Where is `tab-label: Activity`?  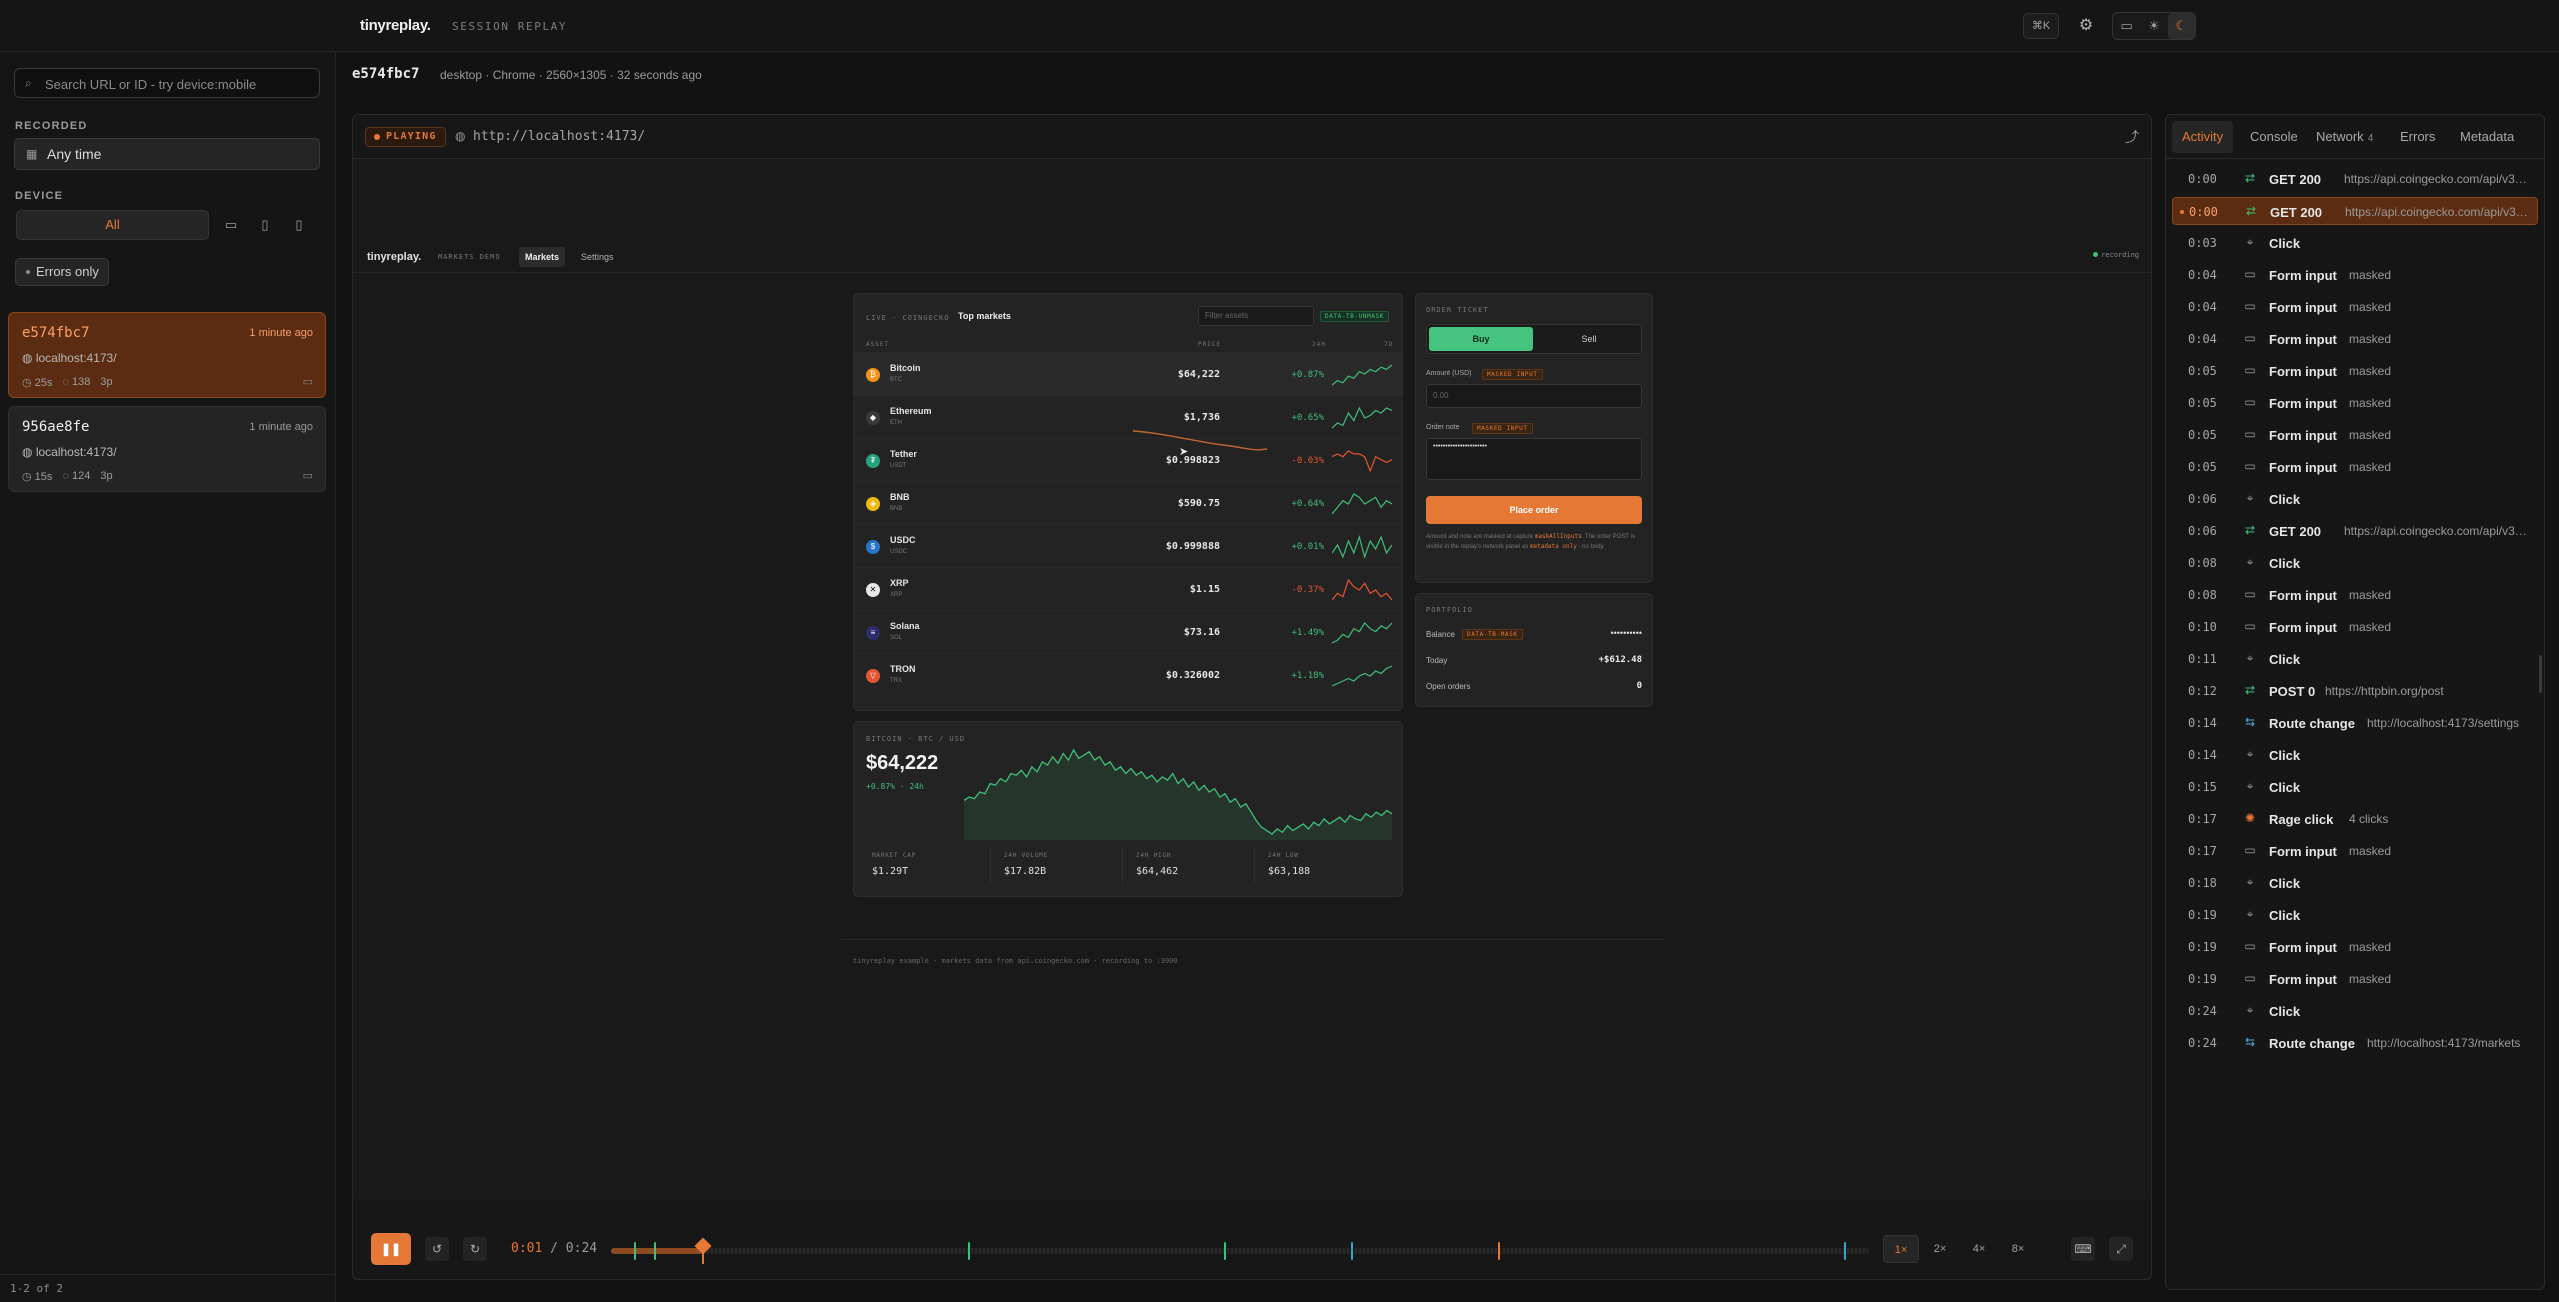 tab-label: Activity is located at coordinates (2203, 136).